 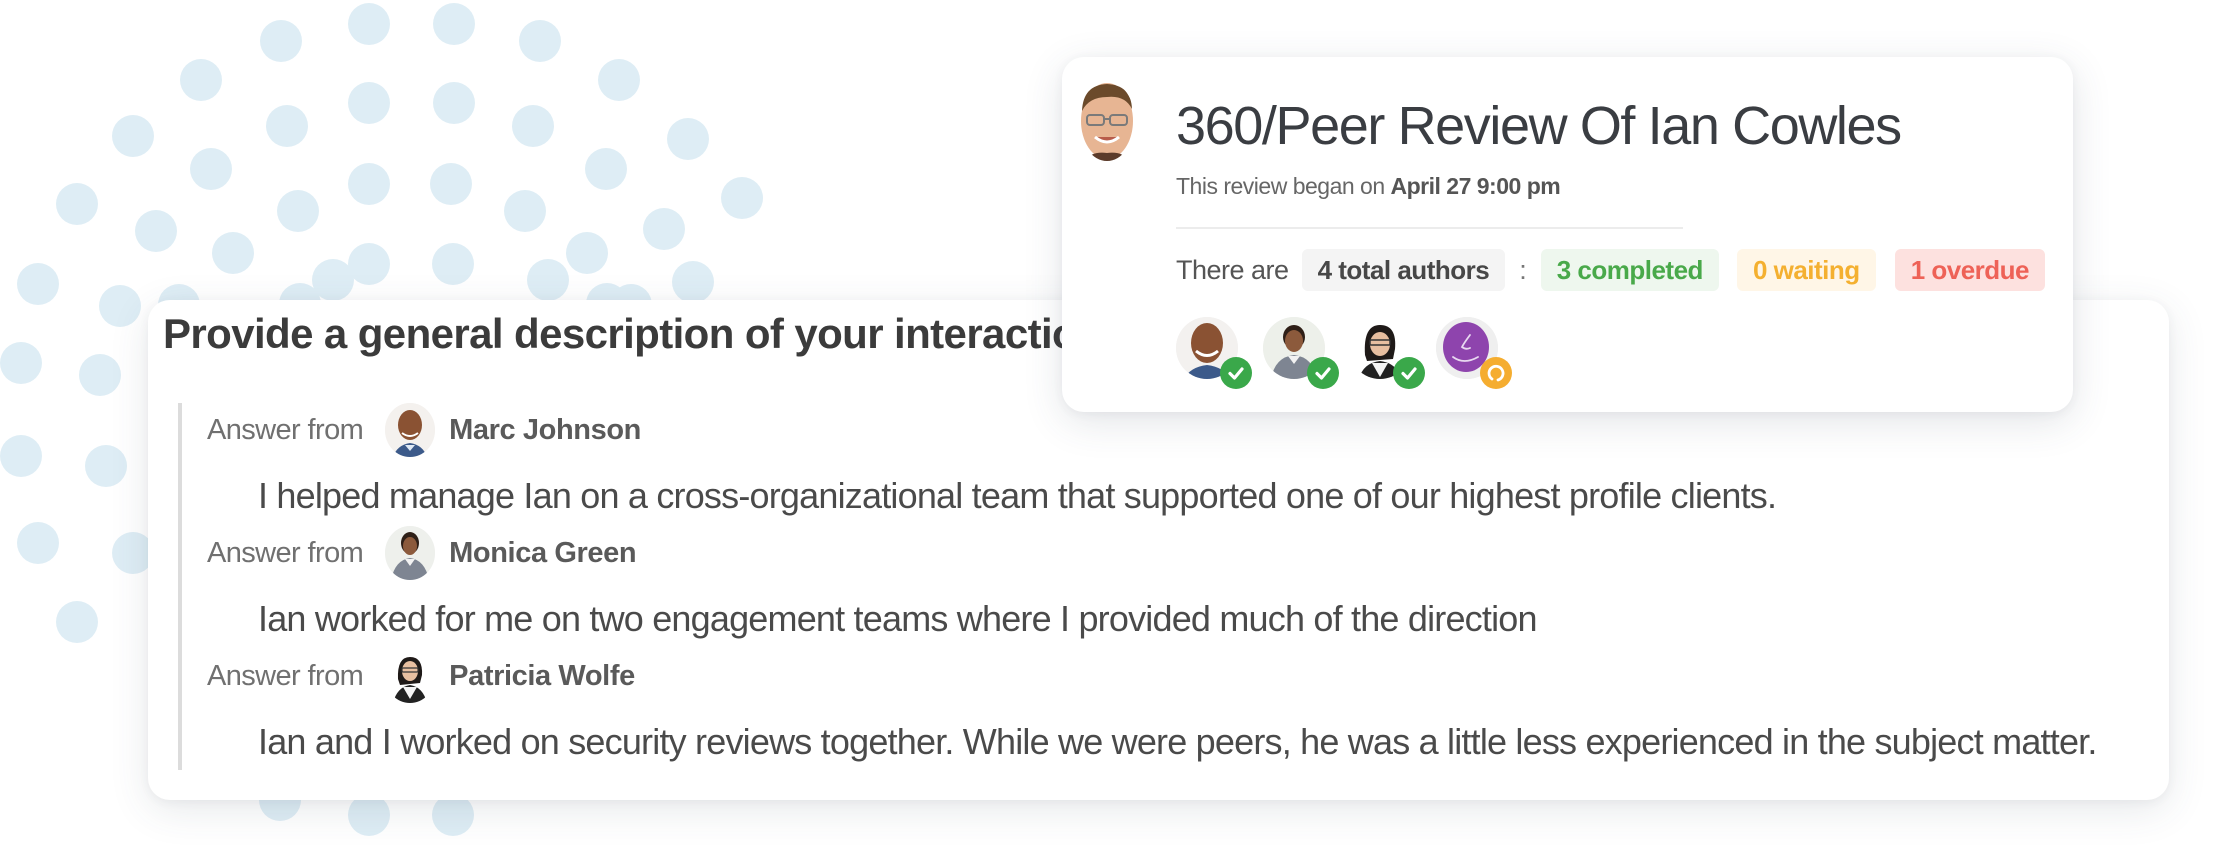 I want to click on waiting-badge: 0 waiting, so click(x=1806, y=270).